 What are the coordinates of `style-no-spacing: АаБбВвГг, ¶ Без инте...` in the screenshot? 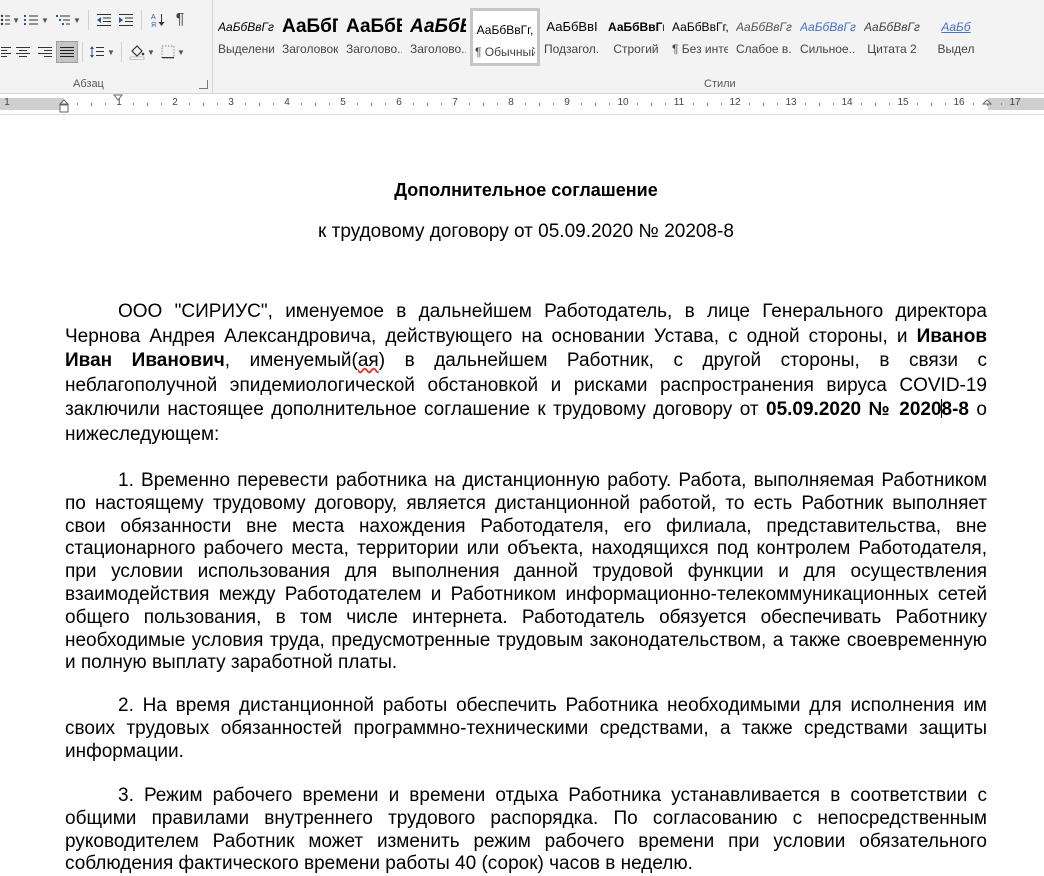 It's located at (700, 37).